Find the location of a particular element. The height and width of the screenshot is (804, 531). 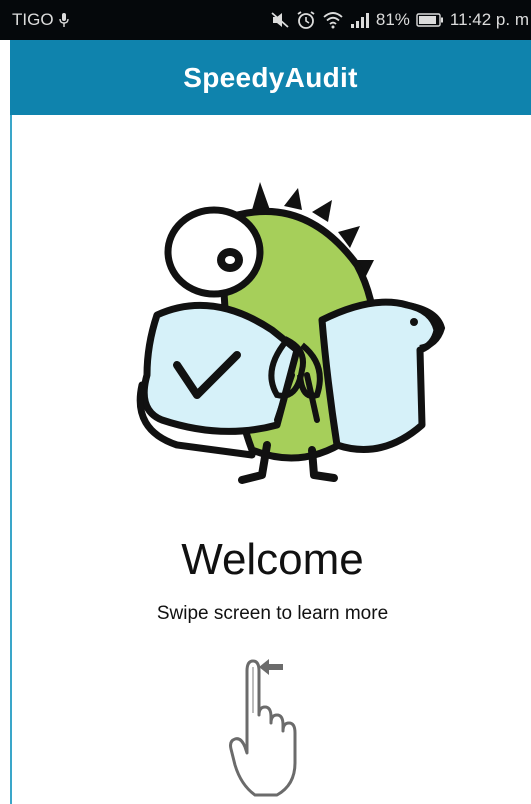

microphone-icon is located at coordinates (64, 20).